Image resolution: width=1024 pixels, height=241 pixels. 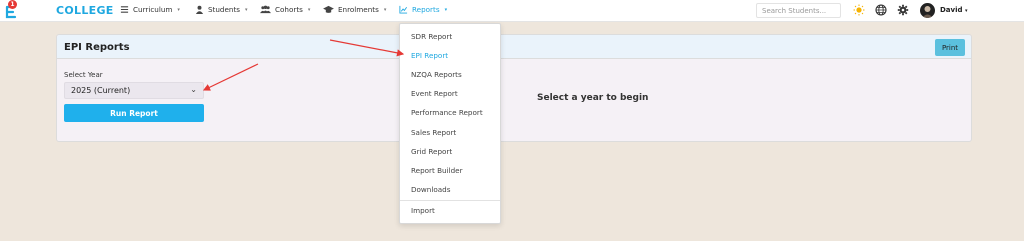 I want to click on username: David, so click(x=951, y=10).